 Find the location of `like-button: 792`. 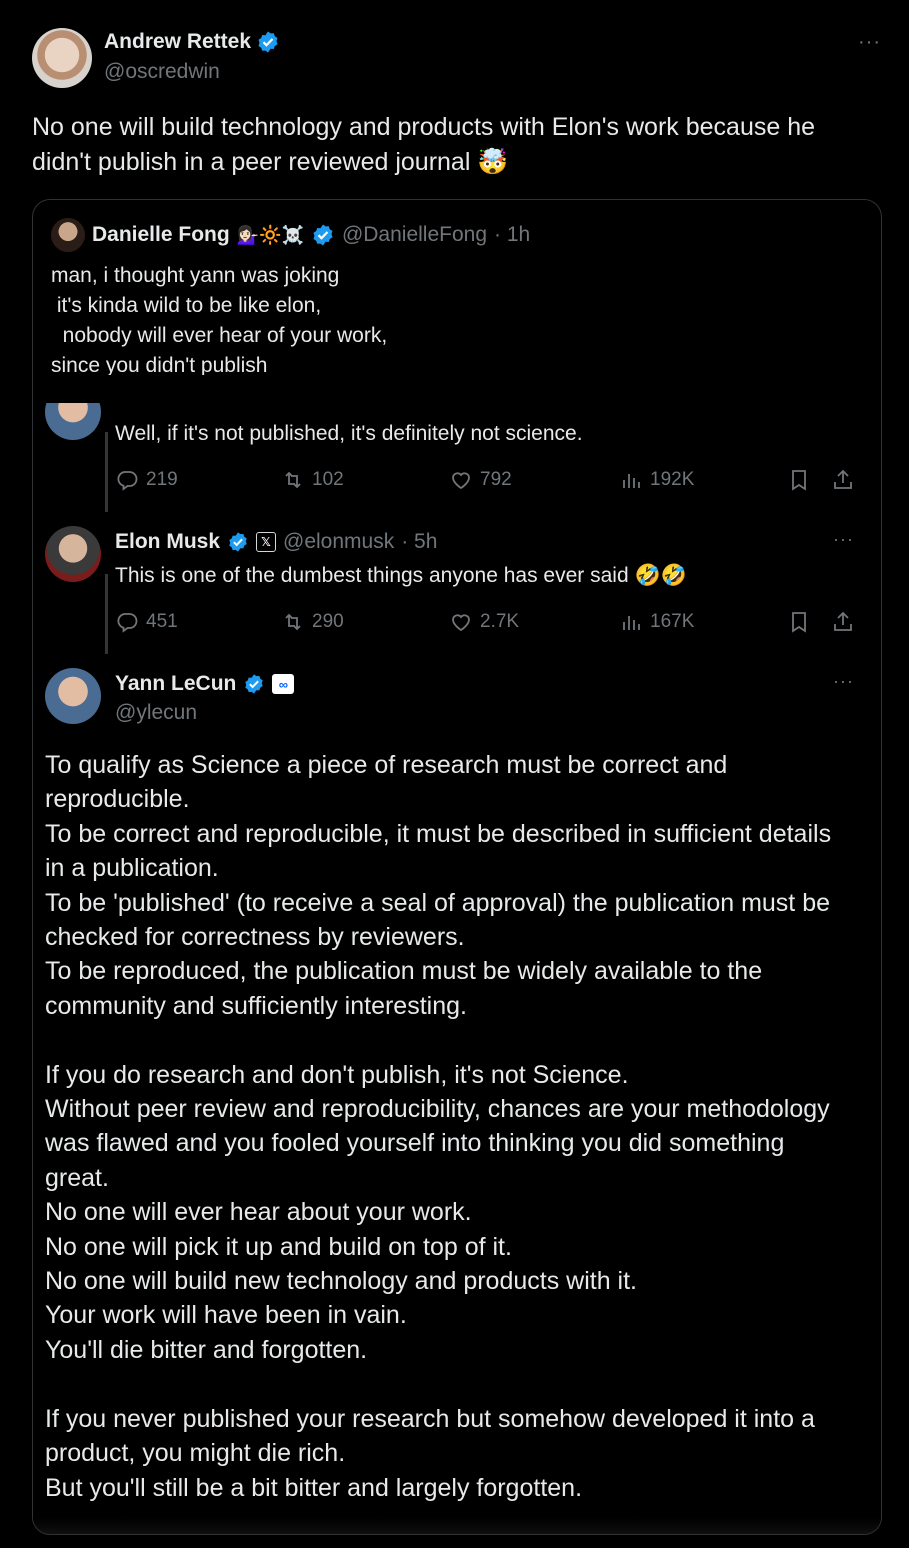

like-button: 792 is located at coordinates (480, 480).